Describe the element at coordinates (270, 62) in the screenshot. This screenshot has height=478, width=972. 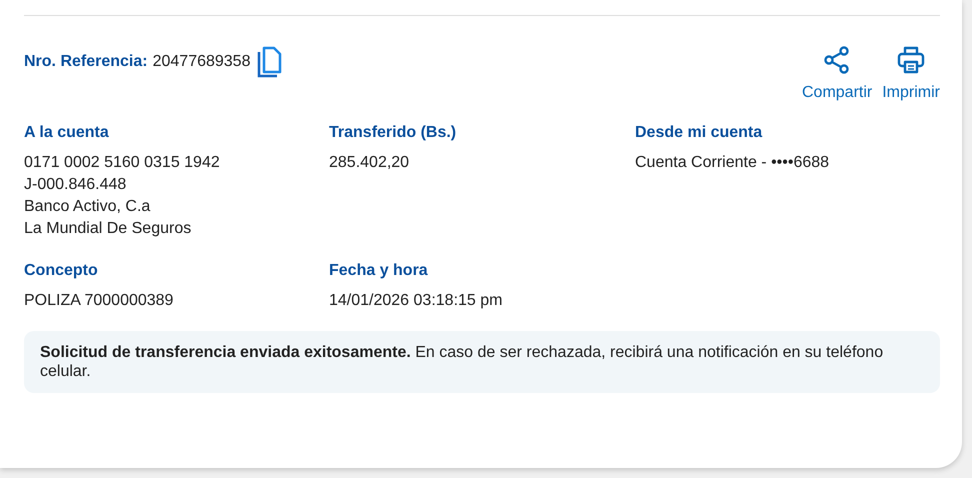
I see `copy-icon` at that location.